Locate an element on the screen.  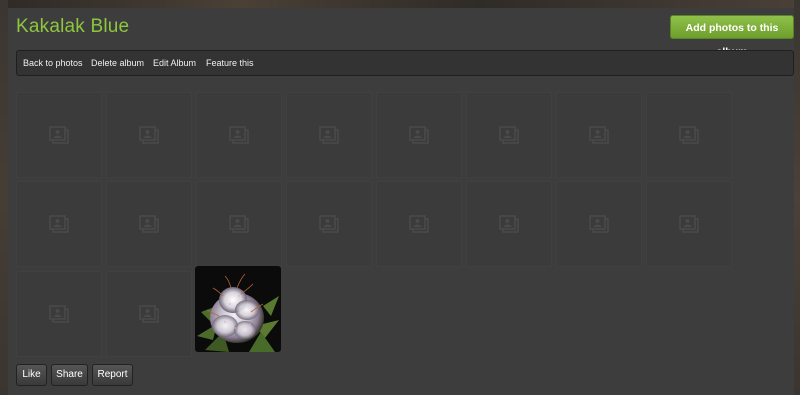
report-button: Report is located at coordinates (112, 375).